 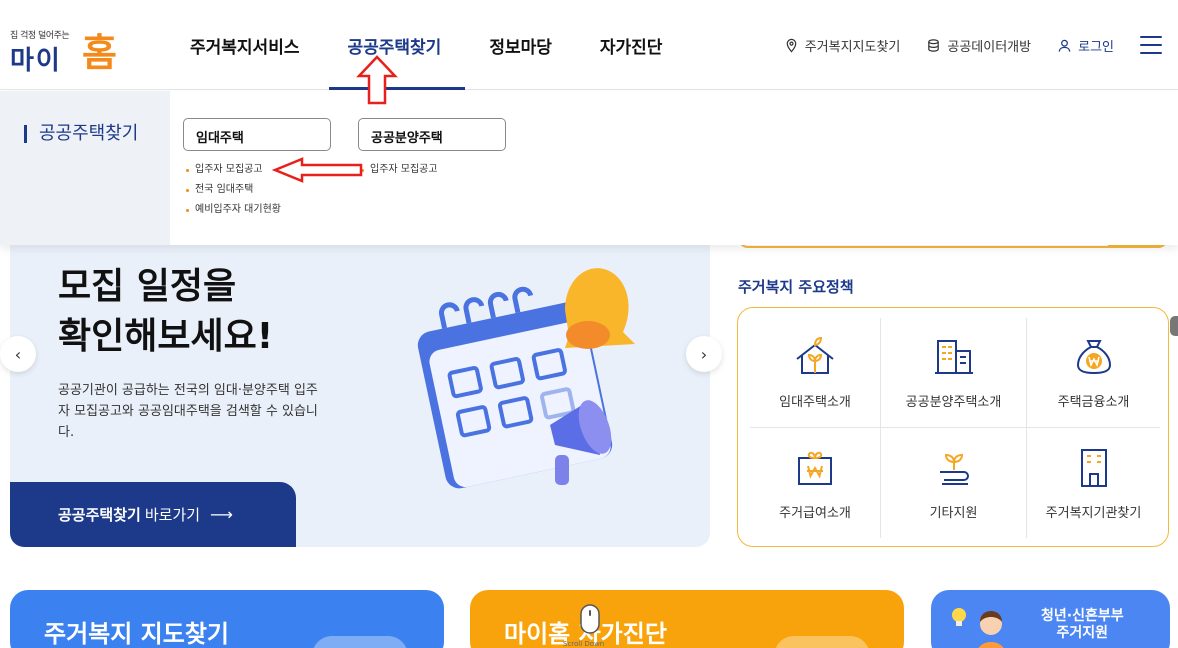 What do you see at coordinates (360, 642) in the screenshot?
I see `card-welfare-map-pill` at bounding box center [360, 642].